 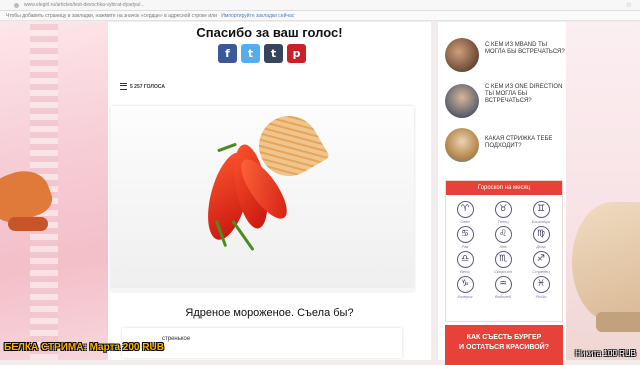 What do you see at coordinates (28, 224) in the screenshot?
I see `background-shoe-strap` at bounding box center [28, 224].